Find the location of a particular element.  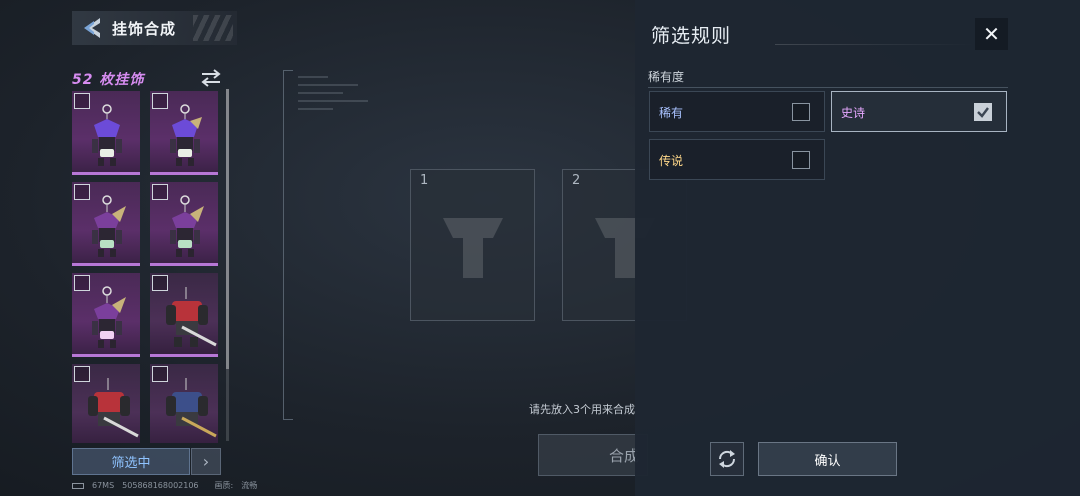

slot-number: 1 is located at coordinates (424, 180).